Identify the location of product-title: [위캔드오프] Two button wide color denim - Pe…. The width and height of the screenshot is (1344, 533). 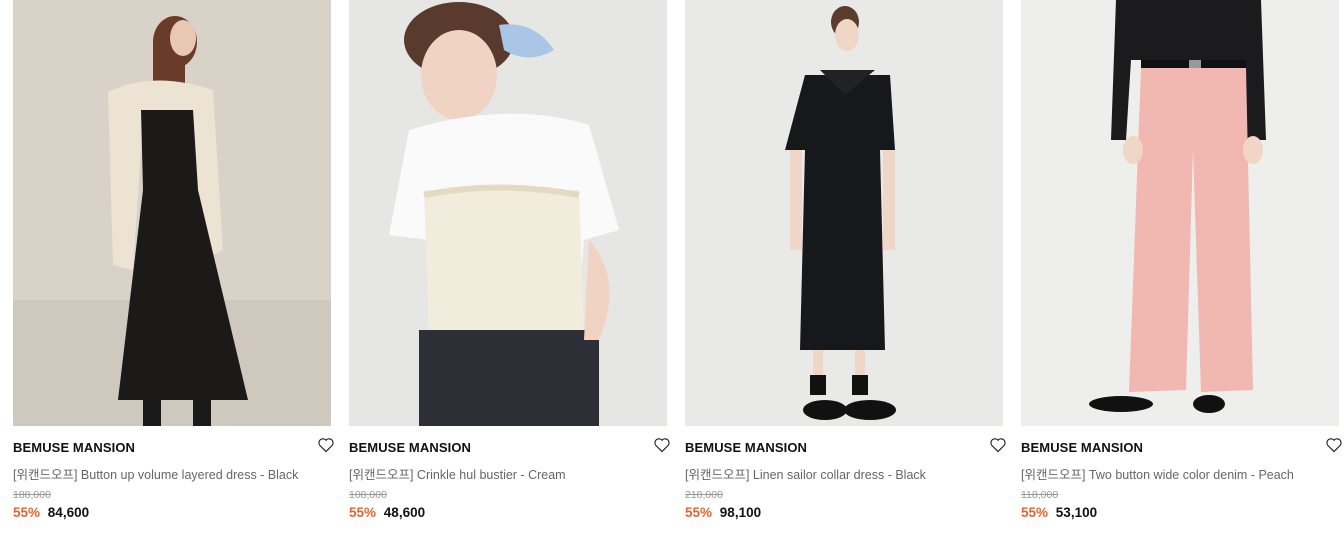
(1180, 473).